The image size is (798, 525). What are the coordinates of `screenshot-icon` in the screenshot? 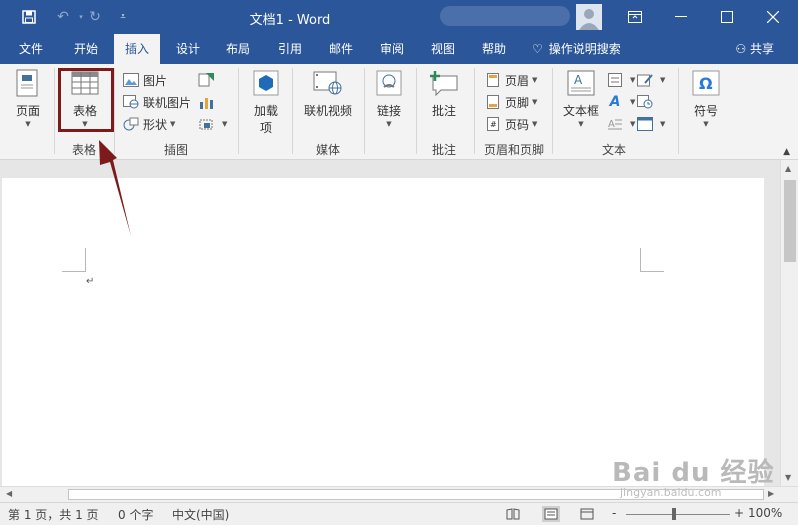 It's located at (207, 124).